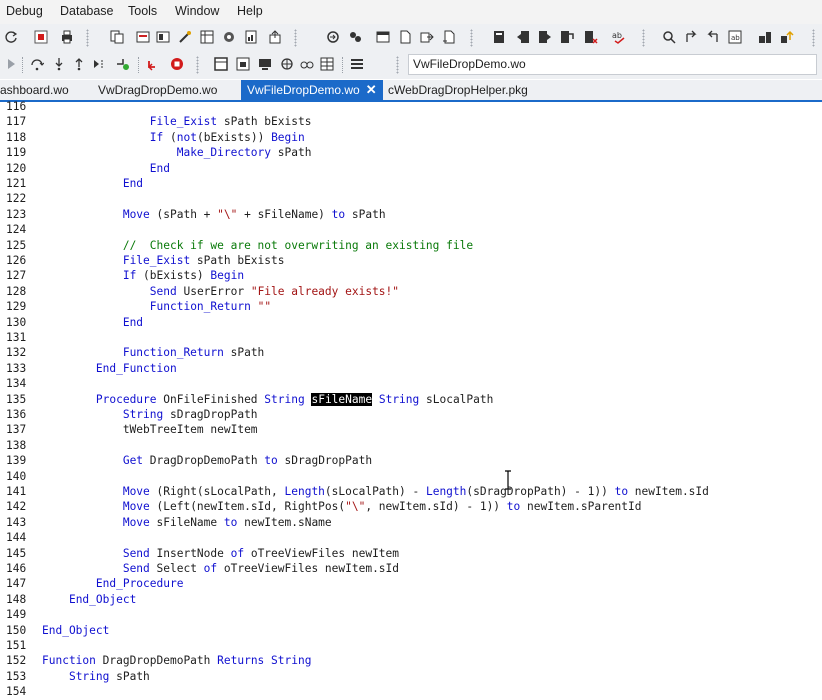  What do you see at coordinates (371, 90) in the screenshot?
I see `close-icon: ✕` at bounding box center [371, 90].